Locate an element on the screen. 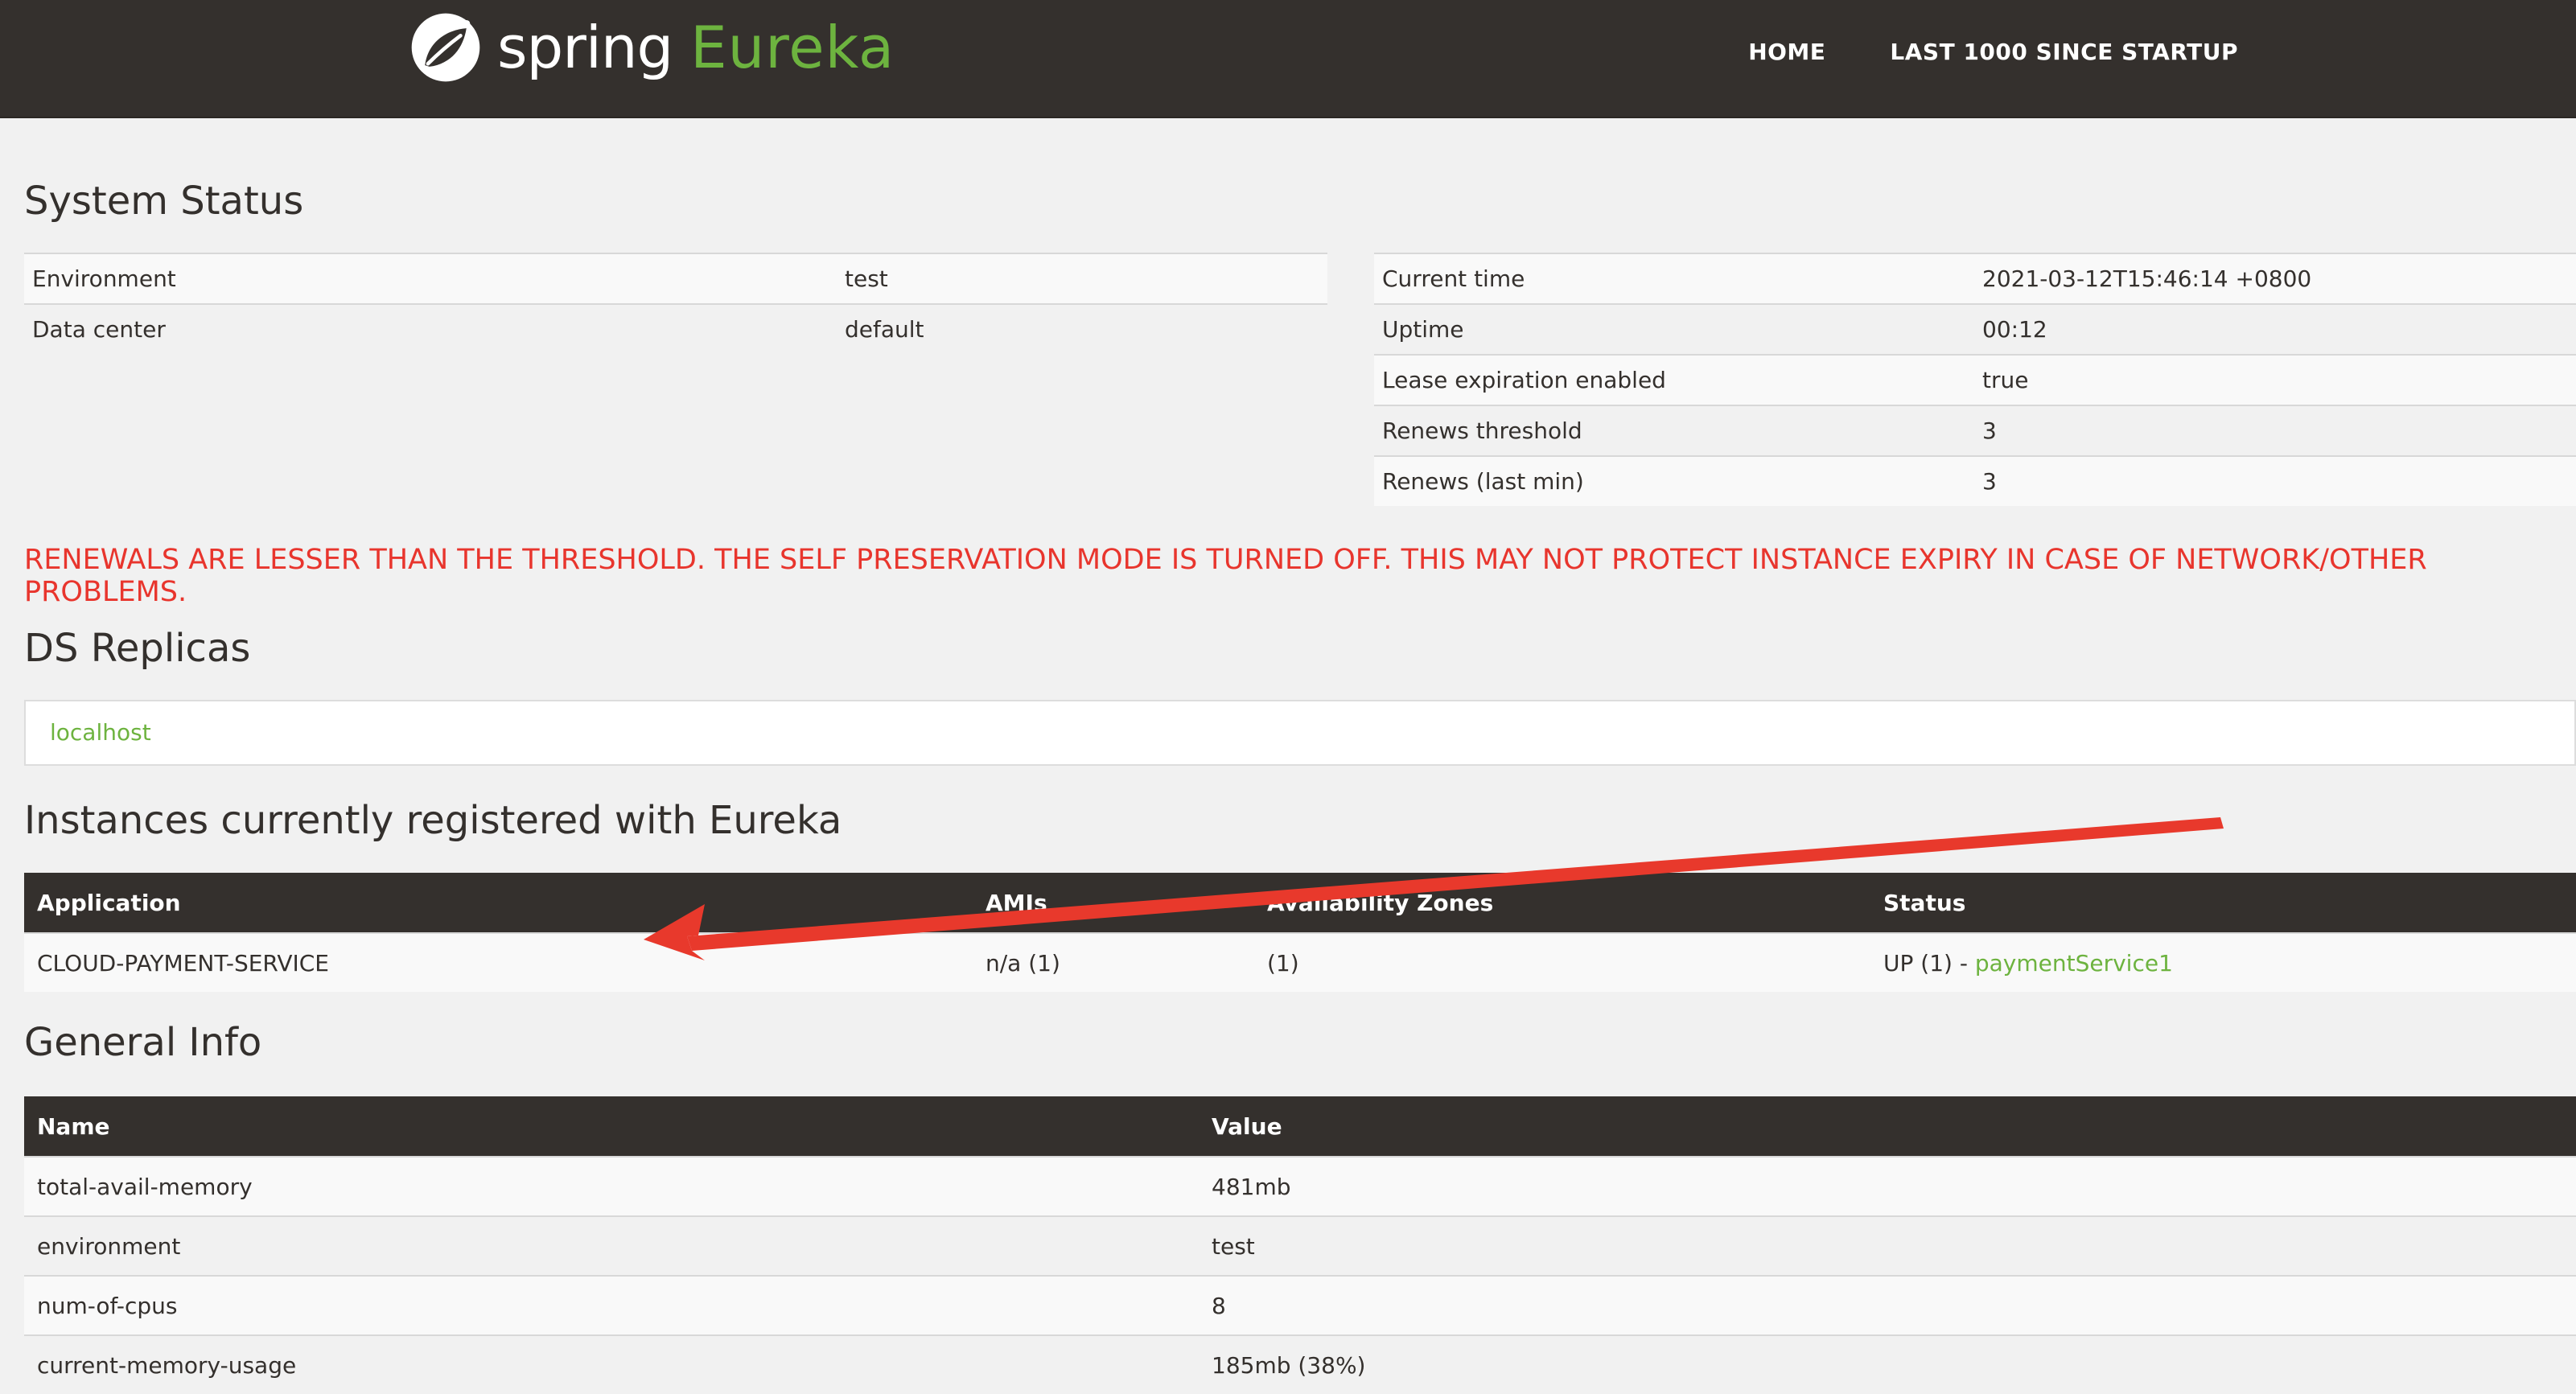 This screenshot has width=2576, height=1394. status-key: Environment is located at coordinates (430, 278).